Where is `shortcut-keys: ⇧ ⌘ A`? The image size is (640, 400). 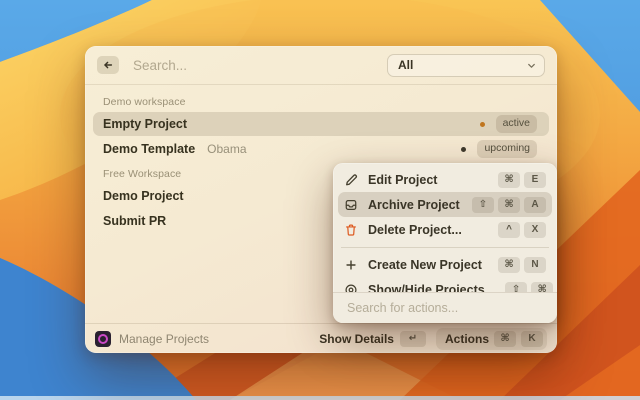 shortcut-keys: ⇧ ⌘ A is located at coordinates (509, 204).